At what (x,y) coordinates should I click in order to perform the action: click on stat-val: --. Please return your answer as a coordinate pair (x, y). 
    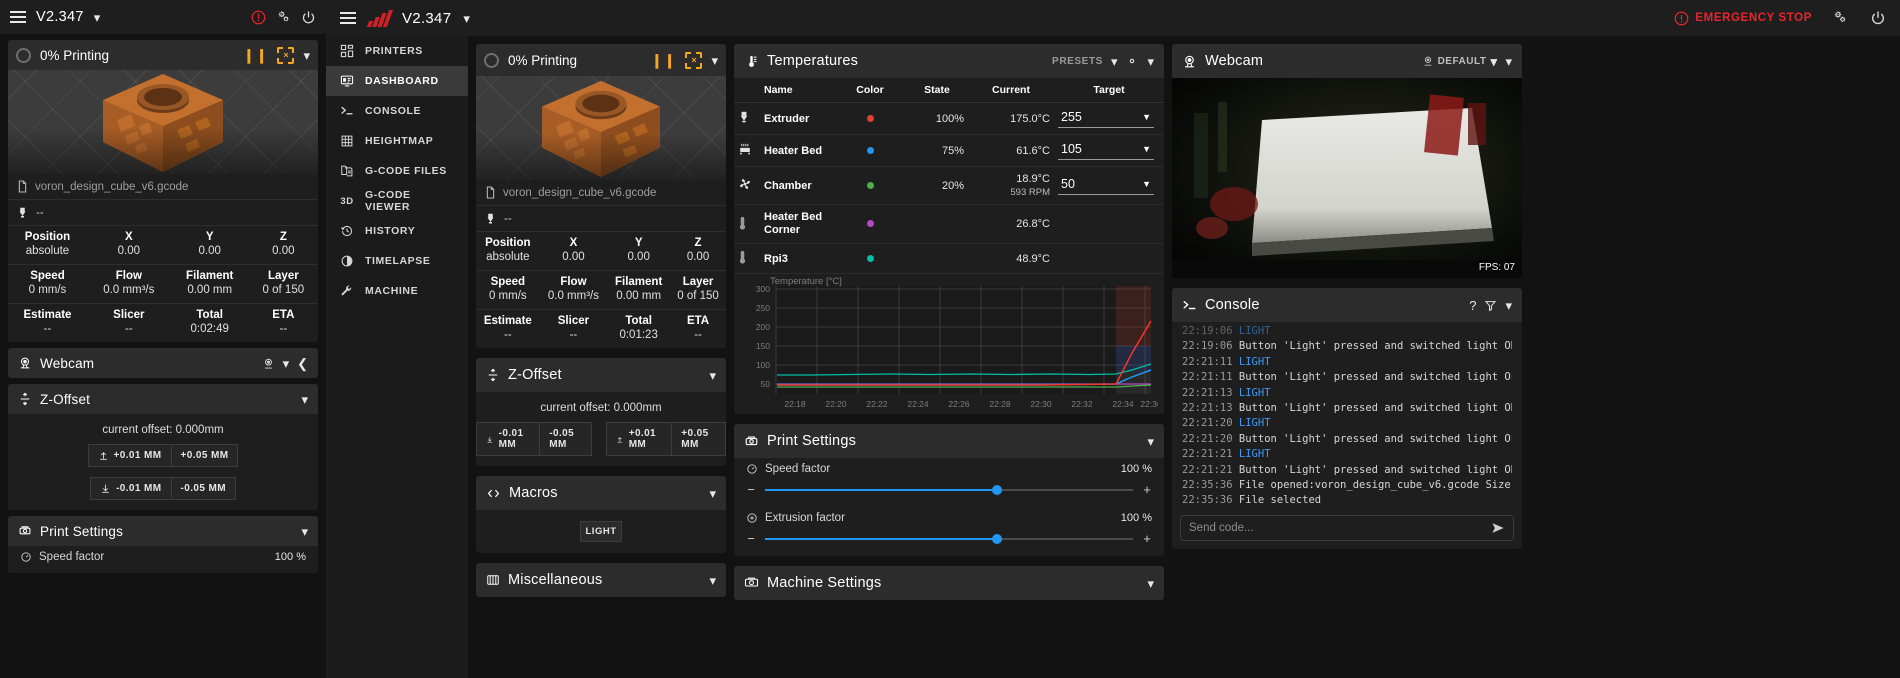
    Looking at the image, I should click on (128, 329).